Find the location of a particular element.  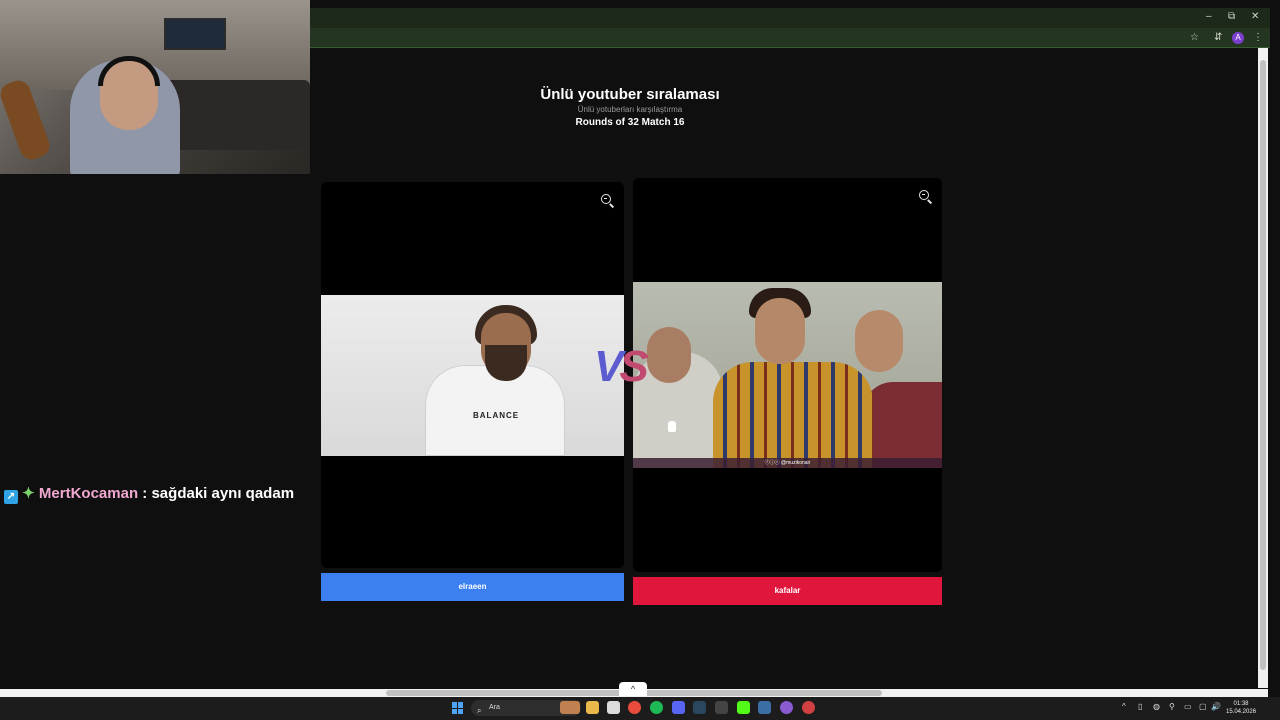

vpn-icon is located at coordinates (764, 707).